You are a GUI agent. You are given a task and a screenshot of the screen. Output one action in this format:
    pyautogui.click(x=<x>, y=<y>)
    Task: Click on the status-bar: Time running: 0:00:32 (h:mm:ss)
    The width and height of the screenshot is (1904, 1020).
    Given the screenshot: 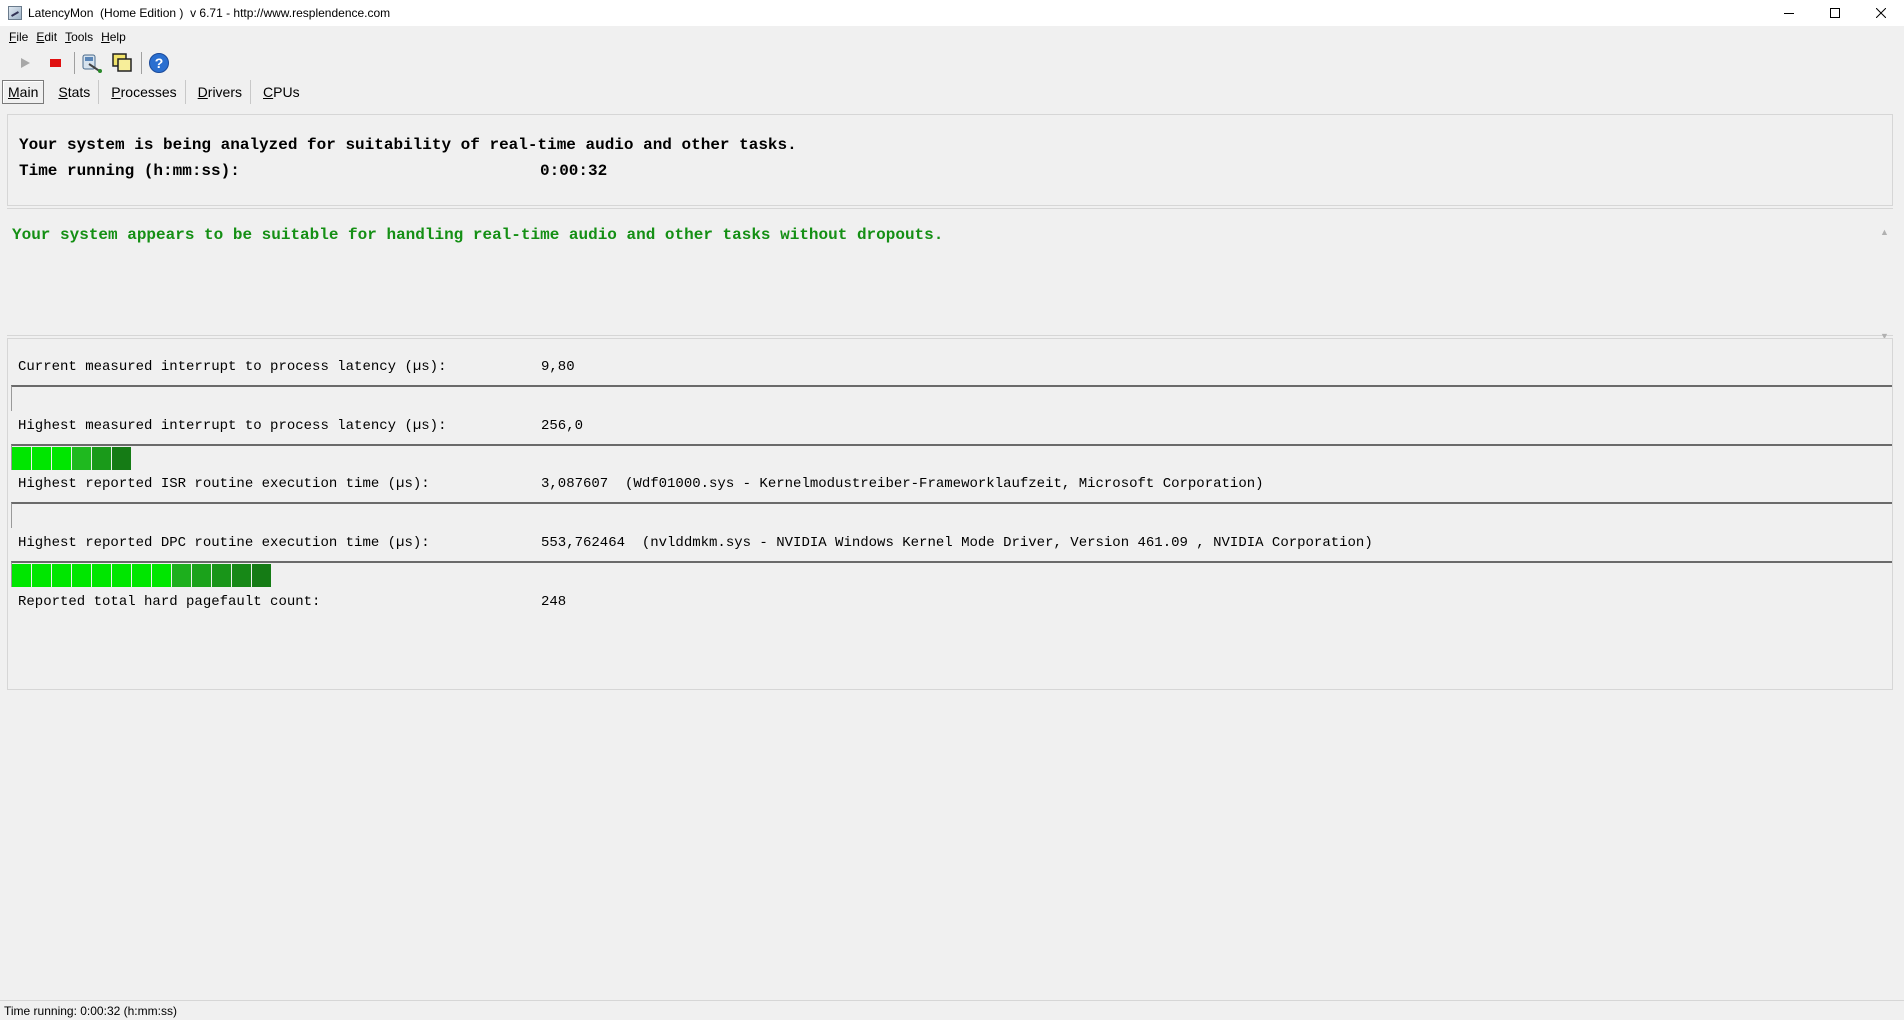 What is the action you would take?
    pyautogui.click(x=952, y=1010)
    